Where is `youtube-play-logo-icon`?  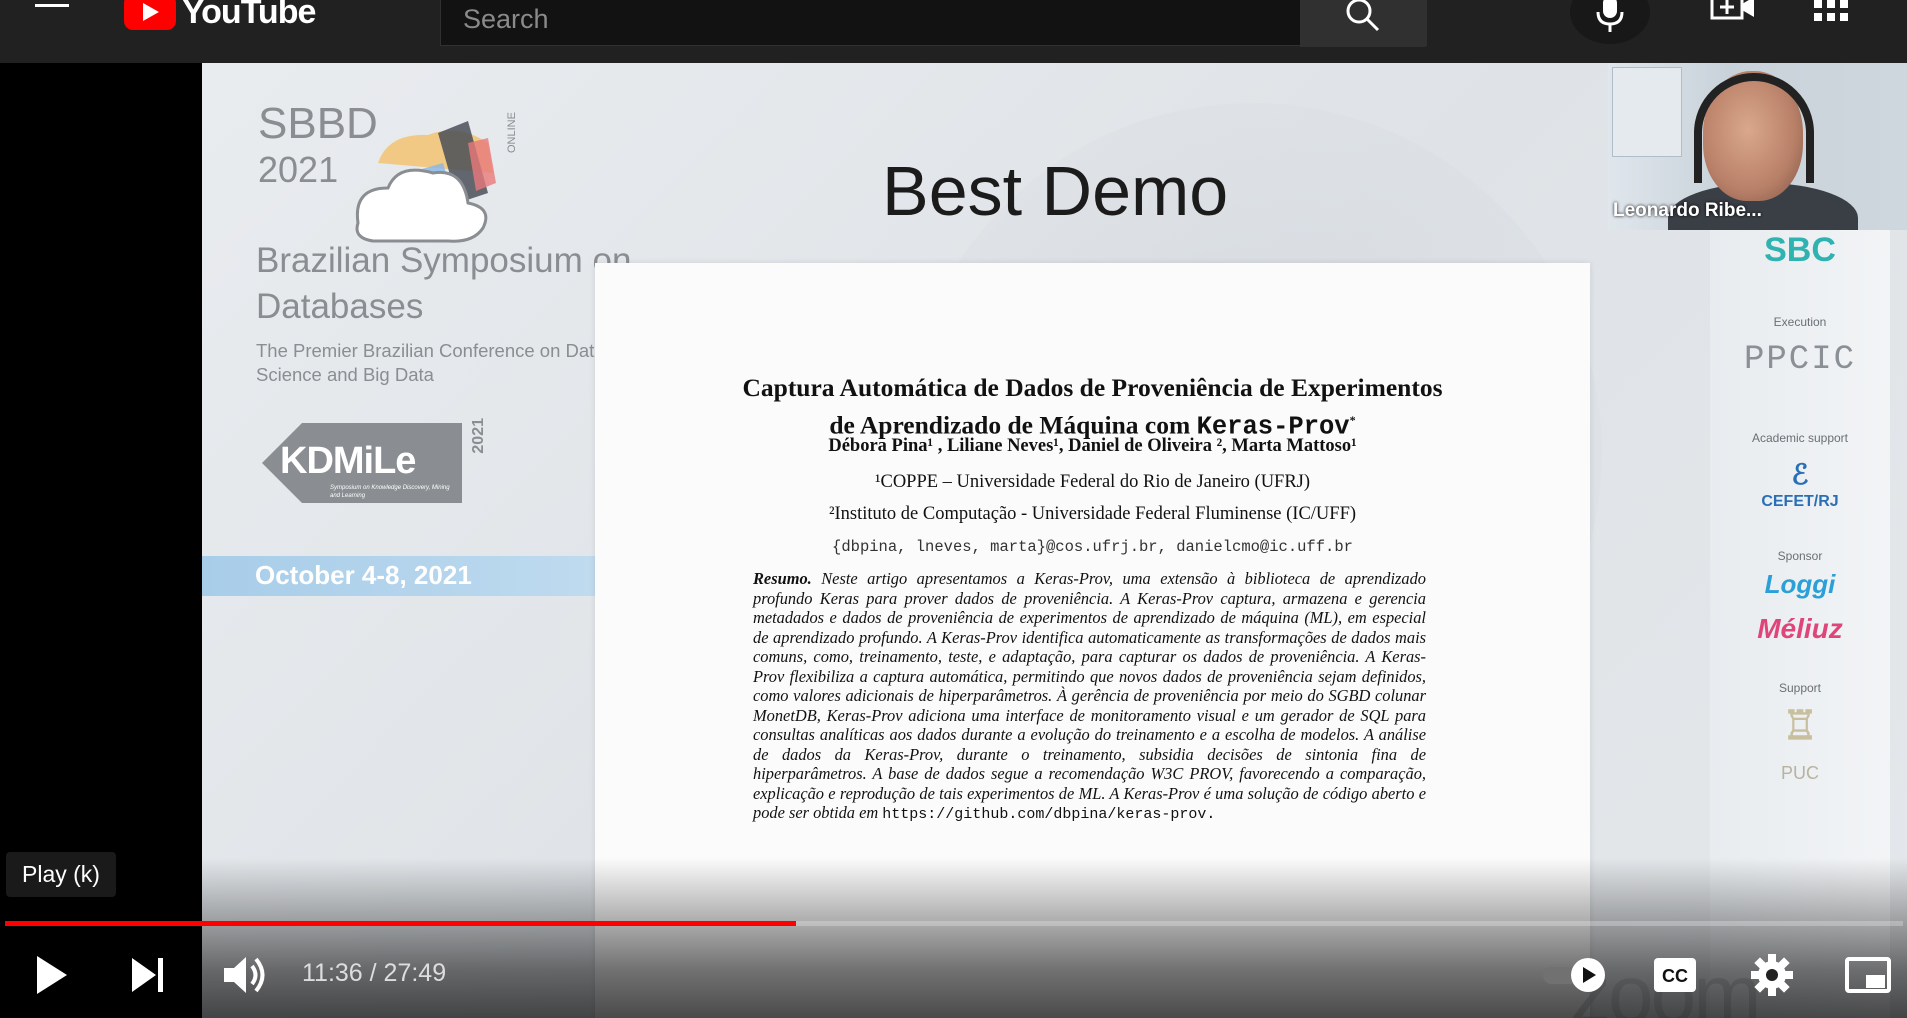 youtube-play-logo-icon is located at coordinates (150, 15).